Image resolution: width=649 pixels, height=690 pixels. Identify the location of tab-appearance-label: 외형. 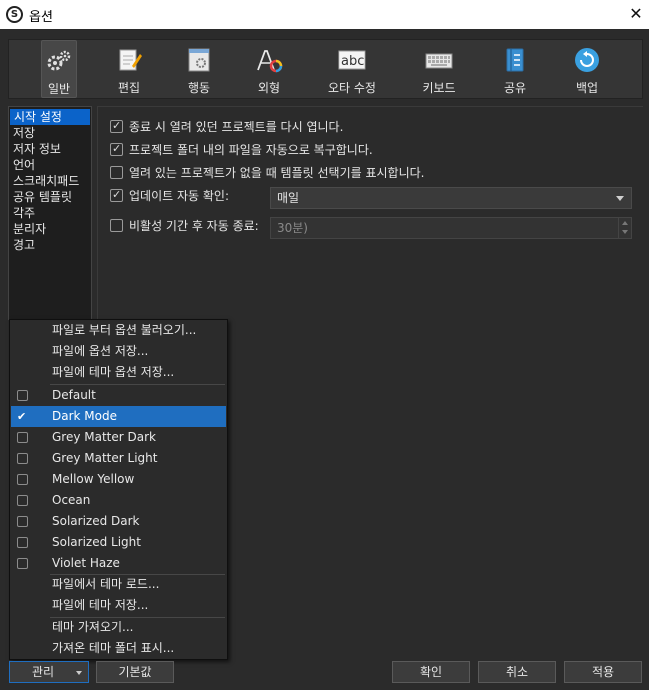
(269, 88).